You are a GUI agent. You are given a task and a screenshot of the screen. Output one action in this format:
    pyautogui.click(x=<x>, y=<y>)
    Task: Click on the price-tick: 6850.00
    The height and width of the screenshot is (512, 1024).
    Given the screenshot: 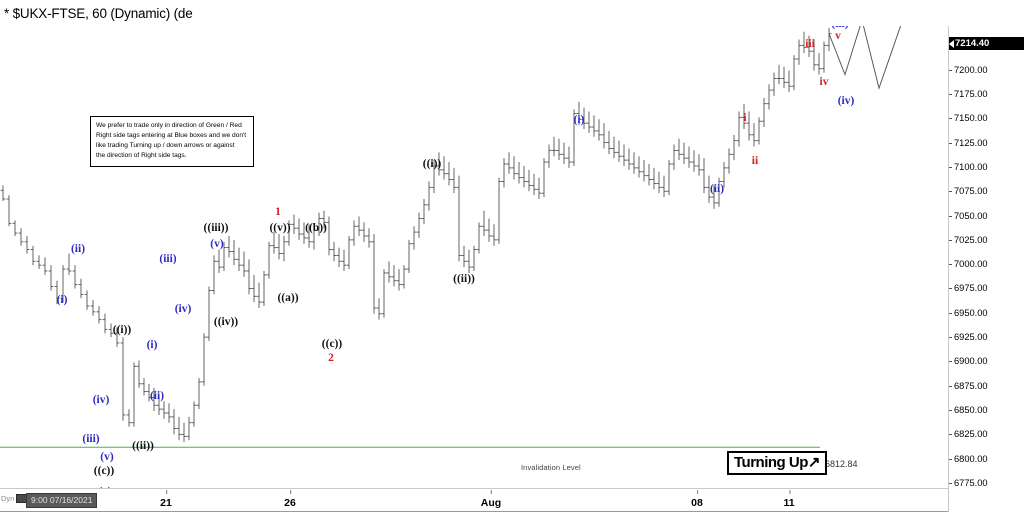 What is the action you would take?
    pyautogui.click(x=968, y=410)
    